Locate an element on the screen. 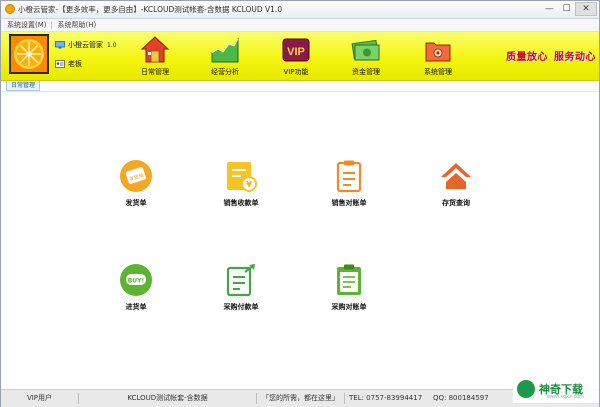  status-qq: QQ: 800184597 is located at coordinates (461, 398).